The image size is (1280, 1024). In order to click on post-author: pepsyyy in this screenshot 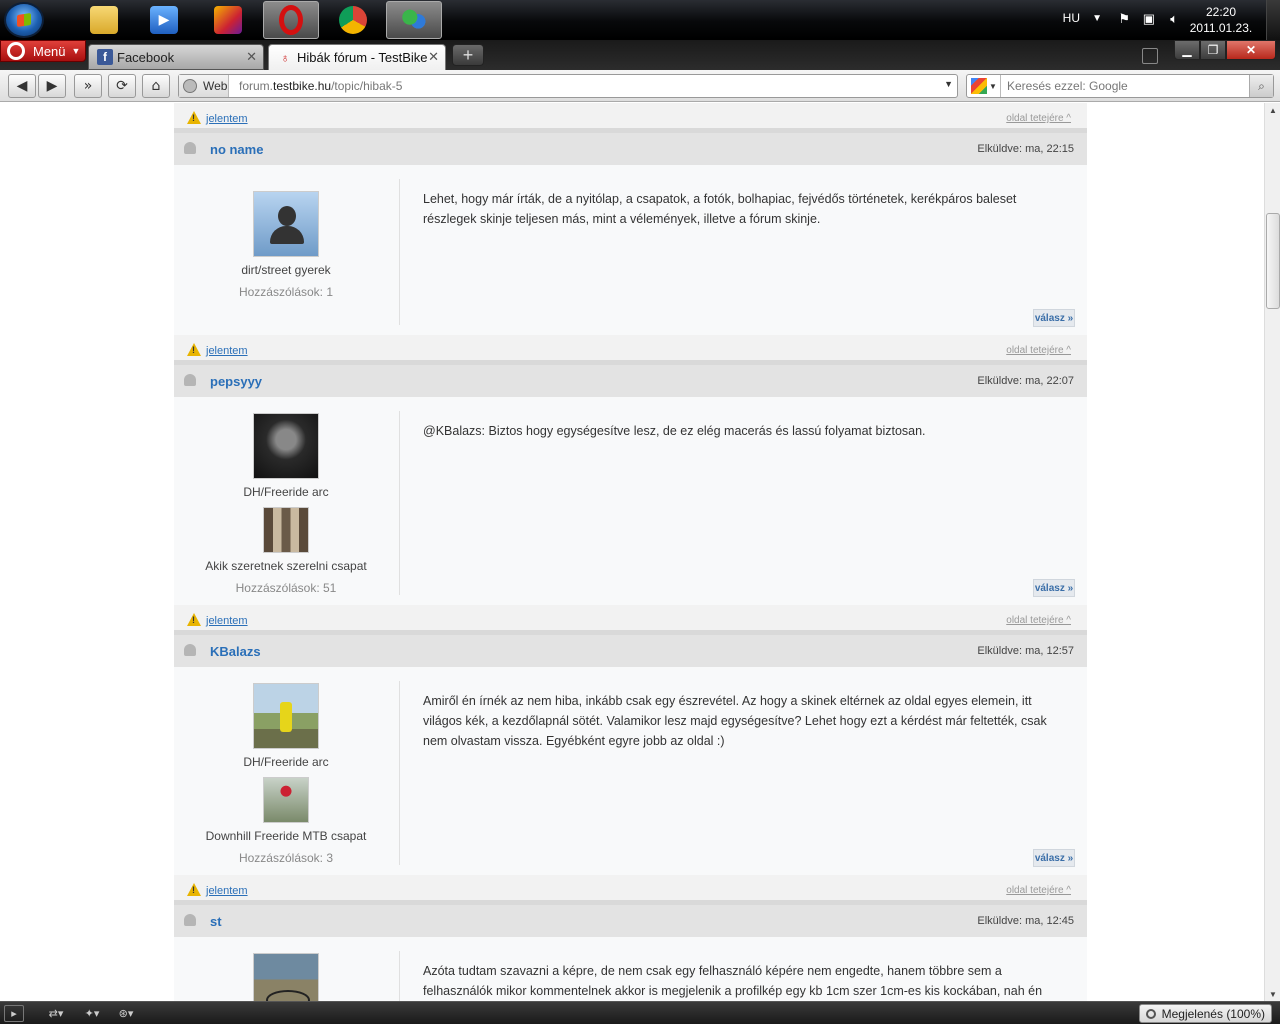, I will do `click(236, 381)`.